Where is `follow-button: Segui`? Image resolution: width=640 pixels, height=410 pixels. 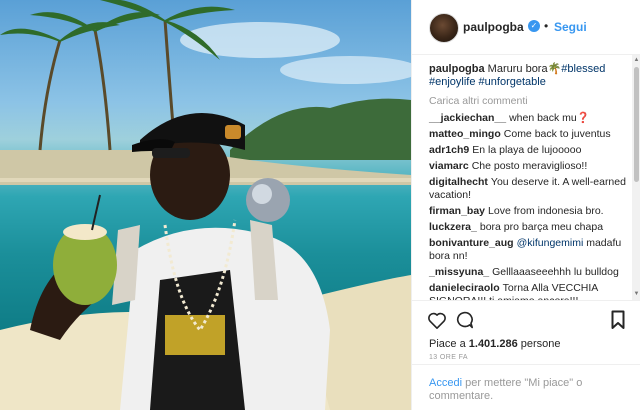 follow-button: Segui is located at coordinates (570, 27).